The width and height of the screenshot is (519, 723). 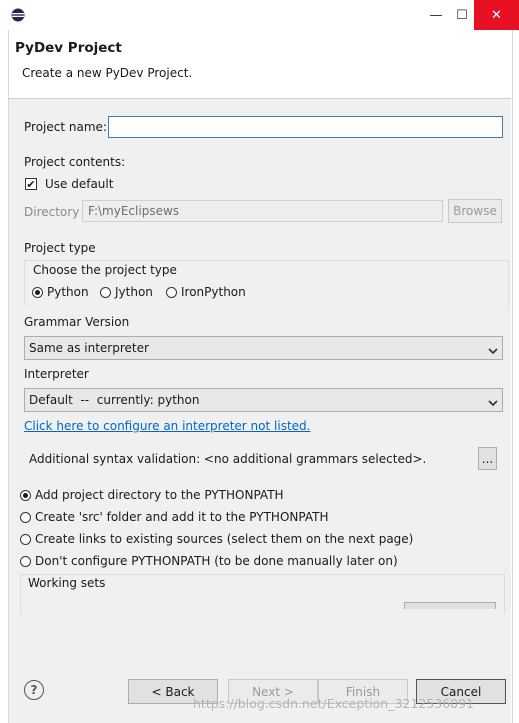 I want to click on pythonpath-add-project-label: Add project directory to the PYTHONPATH, so click(x=159, y=495).